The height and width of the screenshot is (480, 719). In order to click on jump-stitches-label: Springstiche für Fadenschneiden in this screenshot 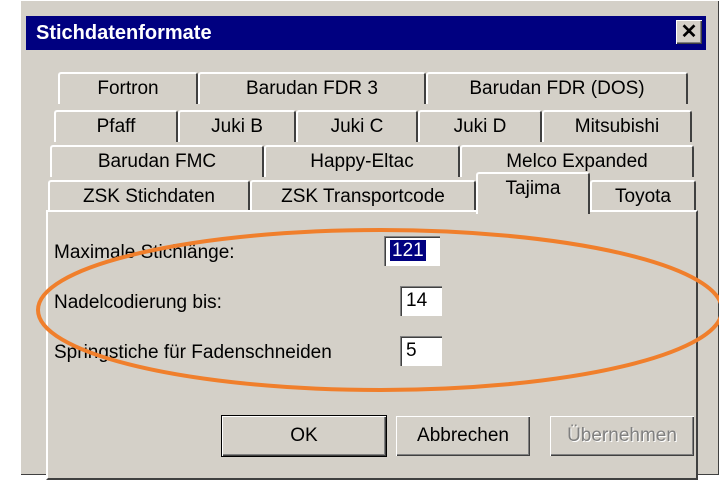, I will do `click(193, 352)`.